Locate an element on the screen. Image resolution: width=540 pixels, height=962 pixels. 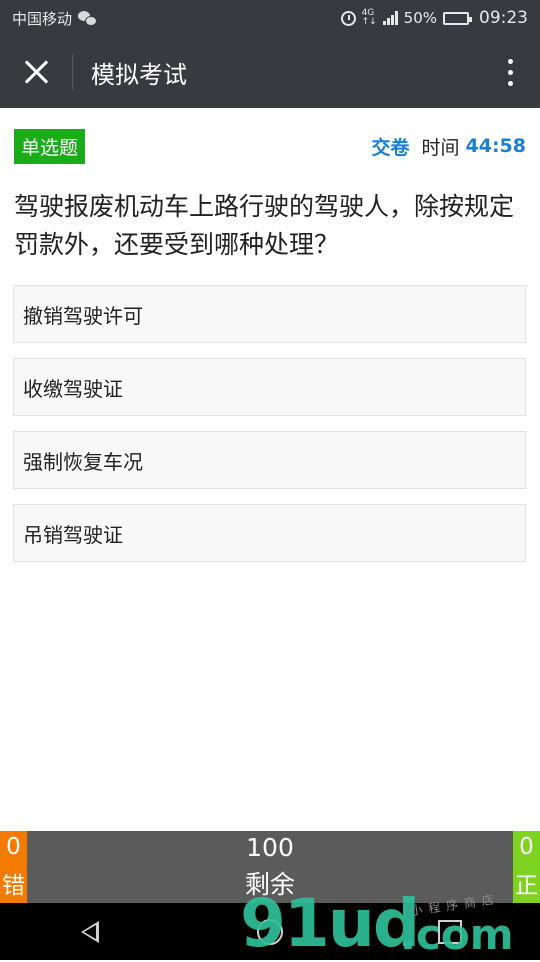
status-bar: 中国移动 4G ↑↓ 50% 09:23 is located at coordinates (270, 18).